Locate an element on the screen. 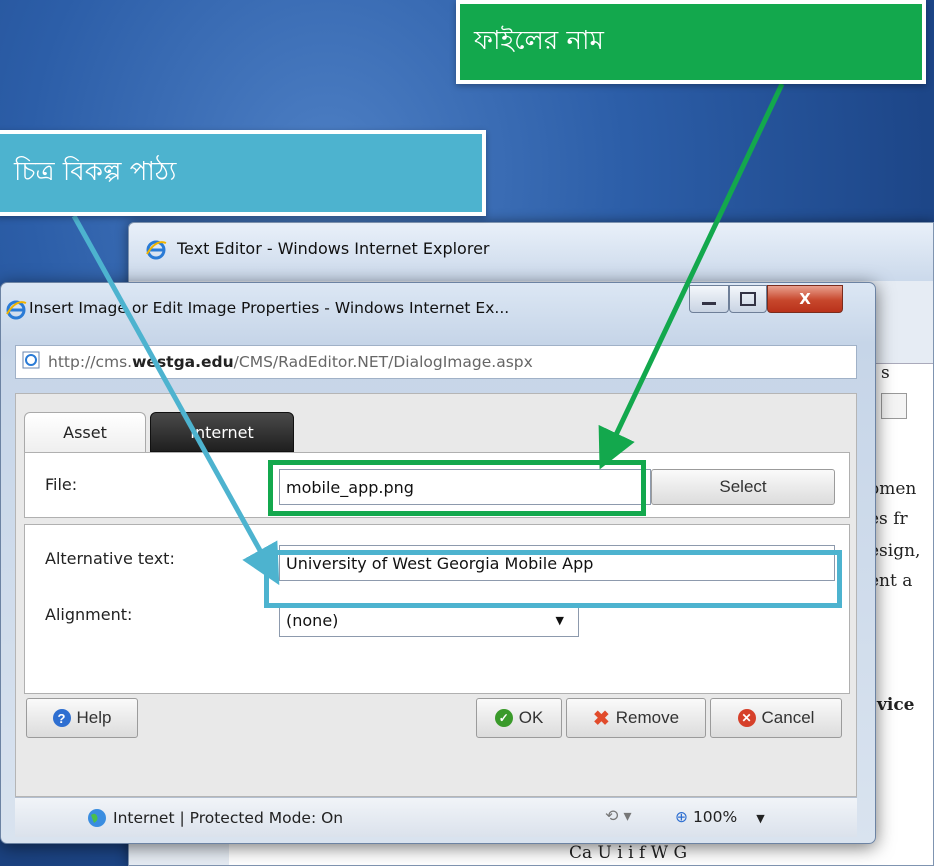 Image resolution: width=934 pixels, height=866 pixels. alt-text-arrow is located at coordinates (175, 400).